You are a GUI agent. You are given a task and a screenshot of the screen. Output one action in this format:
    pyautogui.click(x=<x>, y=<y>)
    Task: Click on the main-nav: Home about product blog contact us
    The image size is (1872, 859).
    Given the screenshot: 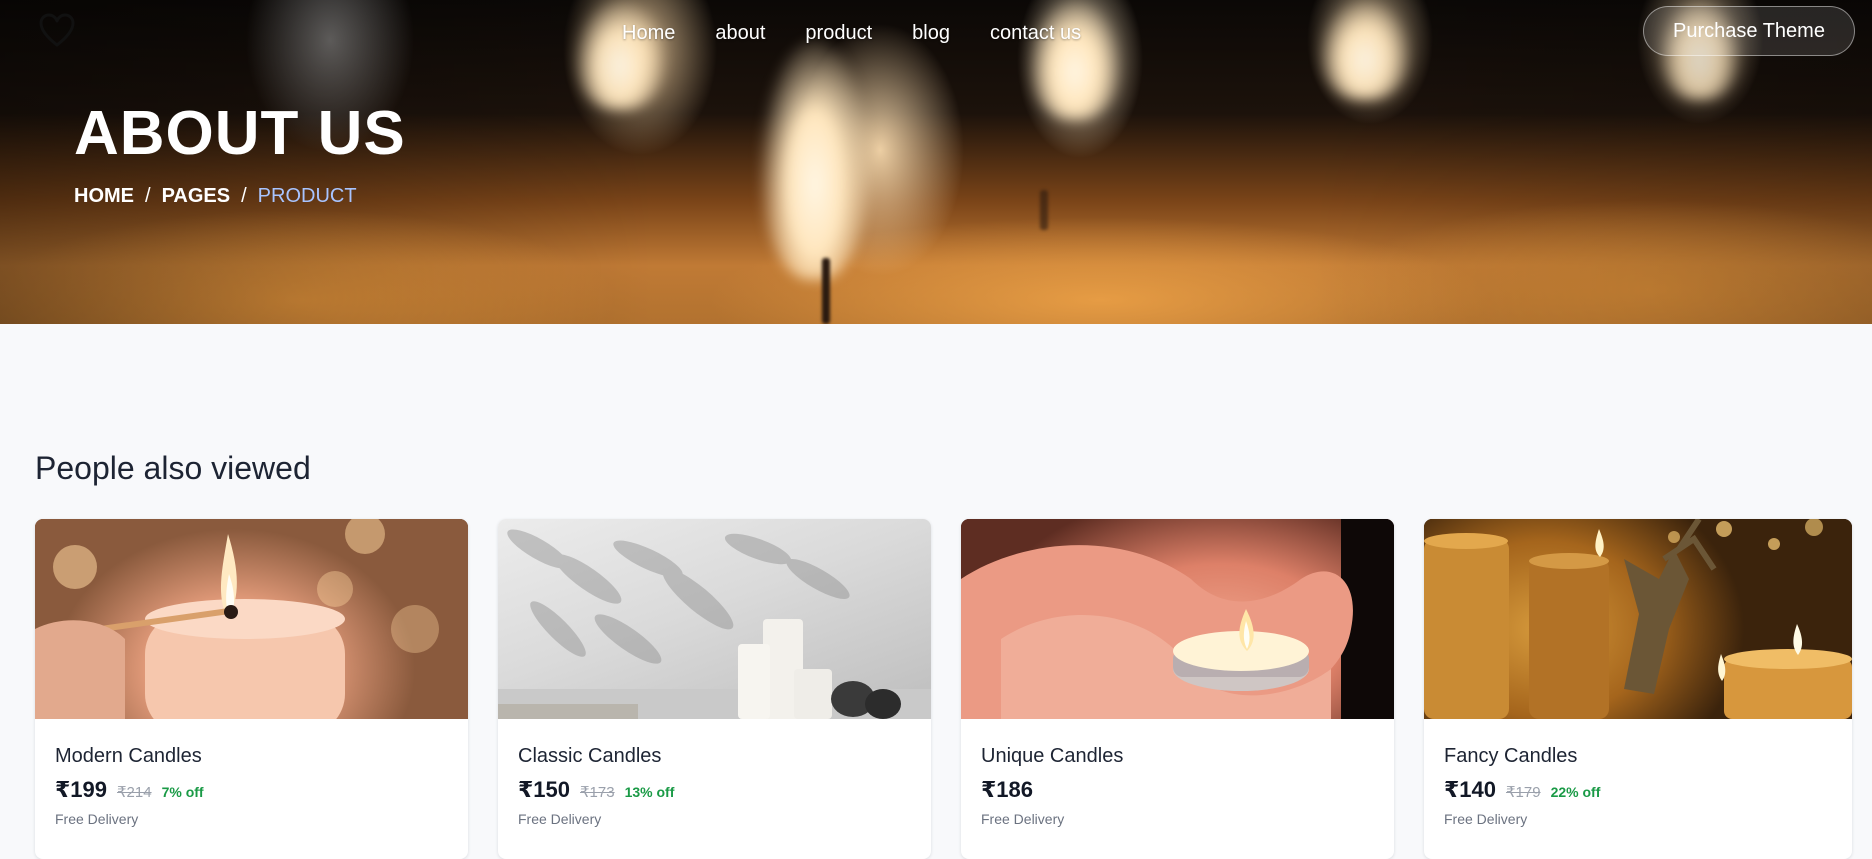 What is the action you would take?
    pyautogui.click(x=871, y=33)
    